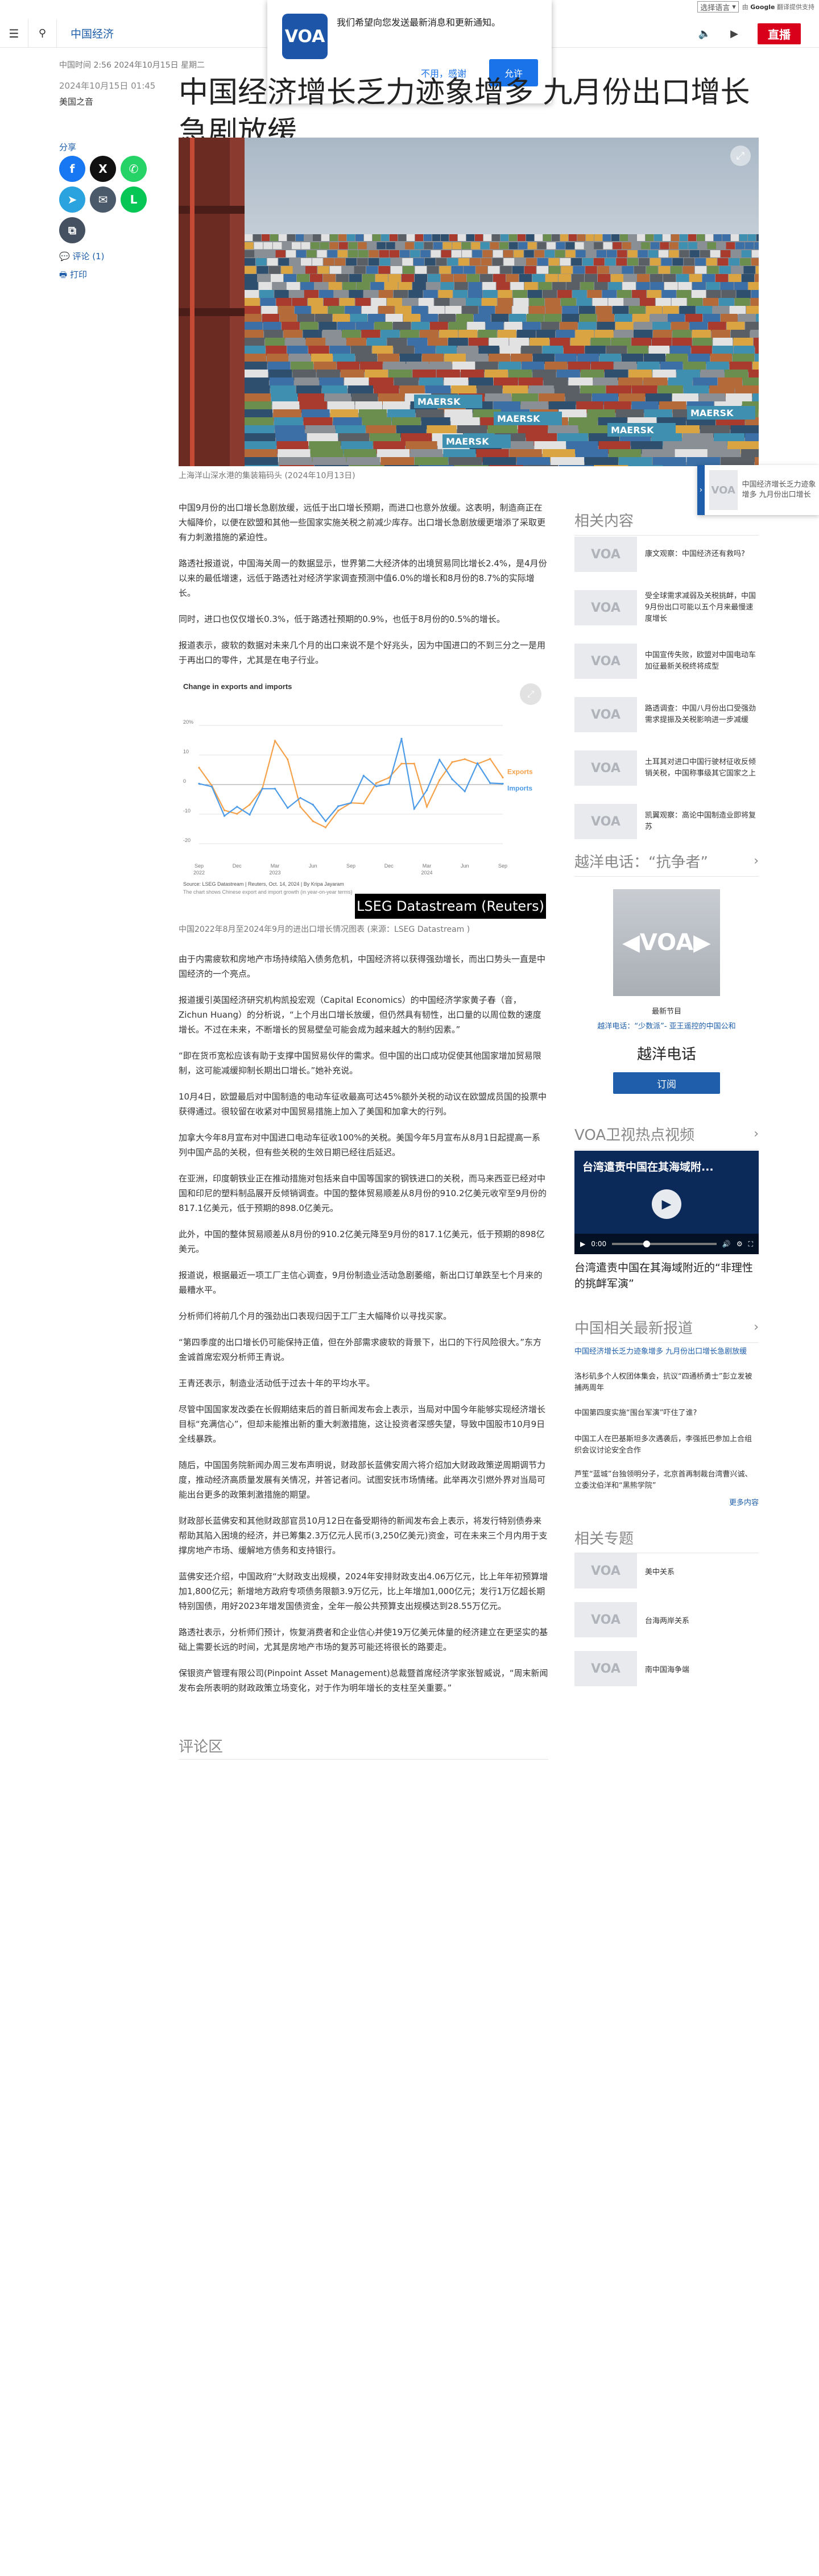  Describe the element at coordinates (704, 34) in the screenshot. I see `audio-icon: 🔈` at that location.